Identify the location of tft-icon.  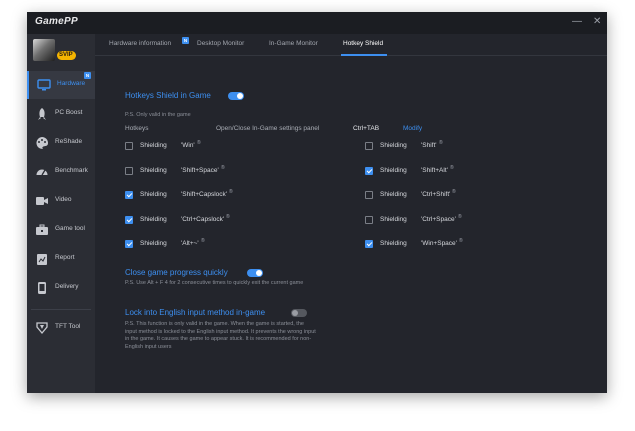
(42, 328).